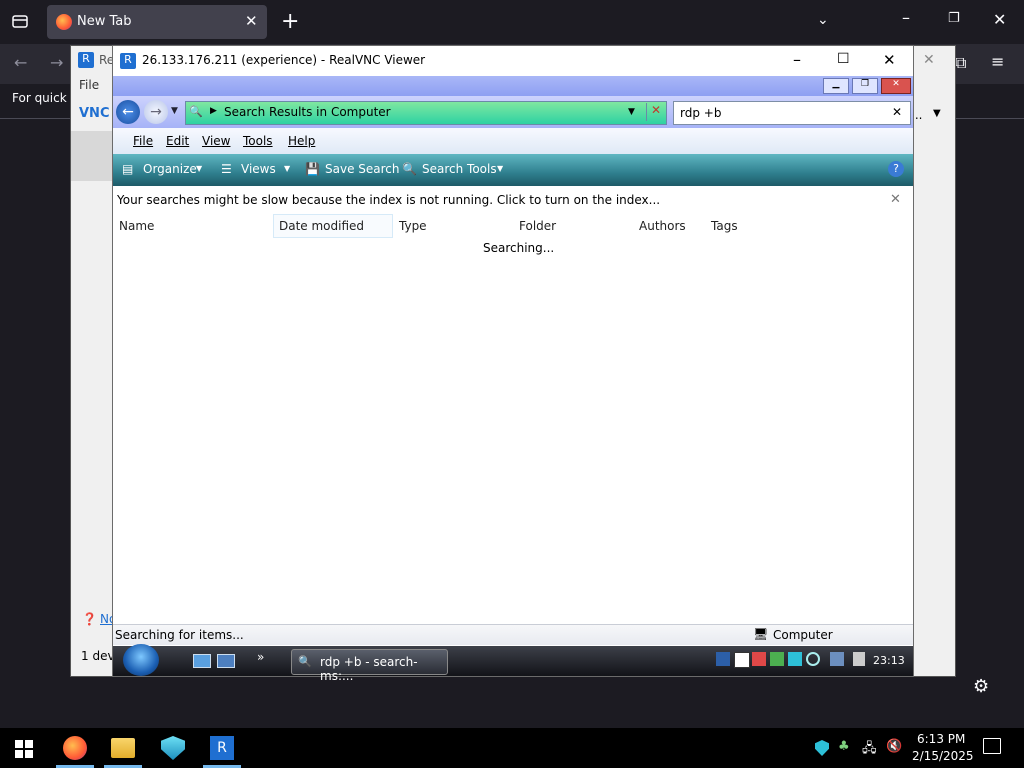 The width and height of the screenshot is (1024, 768). Describe the element at coordinates (258, 169) in the screenshot. I see `views-button: Views` at that location.